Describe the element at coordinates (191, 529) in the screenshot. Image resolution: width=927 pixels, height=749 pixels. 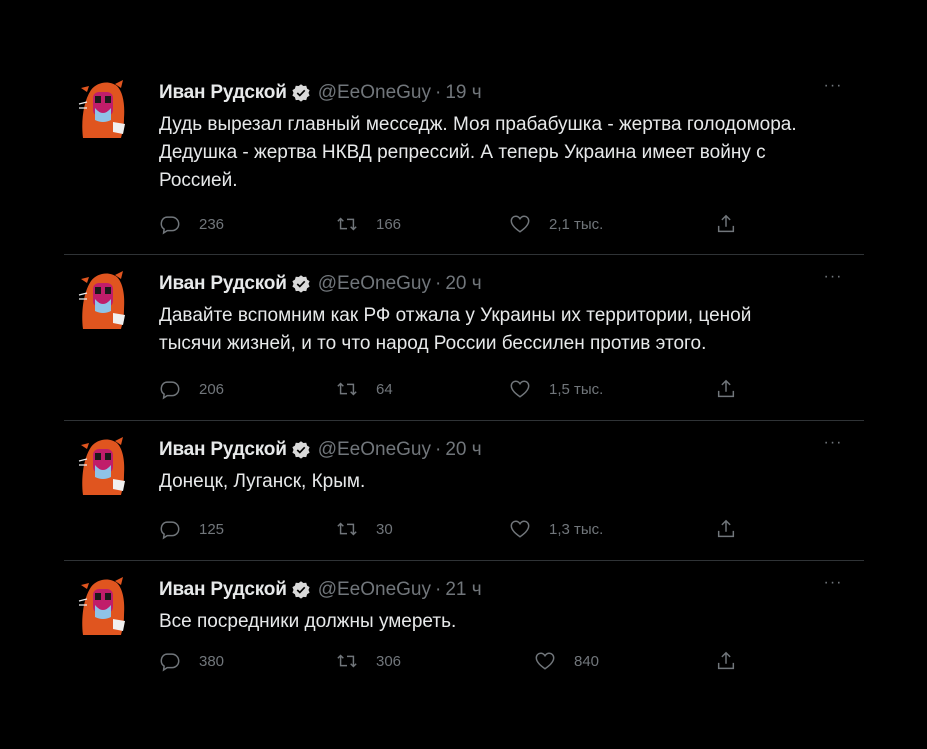
I see `reply-button: 125` at that location.